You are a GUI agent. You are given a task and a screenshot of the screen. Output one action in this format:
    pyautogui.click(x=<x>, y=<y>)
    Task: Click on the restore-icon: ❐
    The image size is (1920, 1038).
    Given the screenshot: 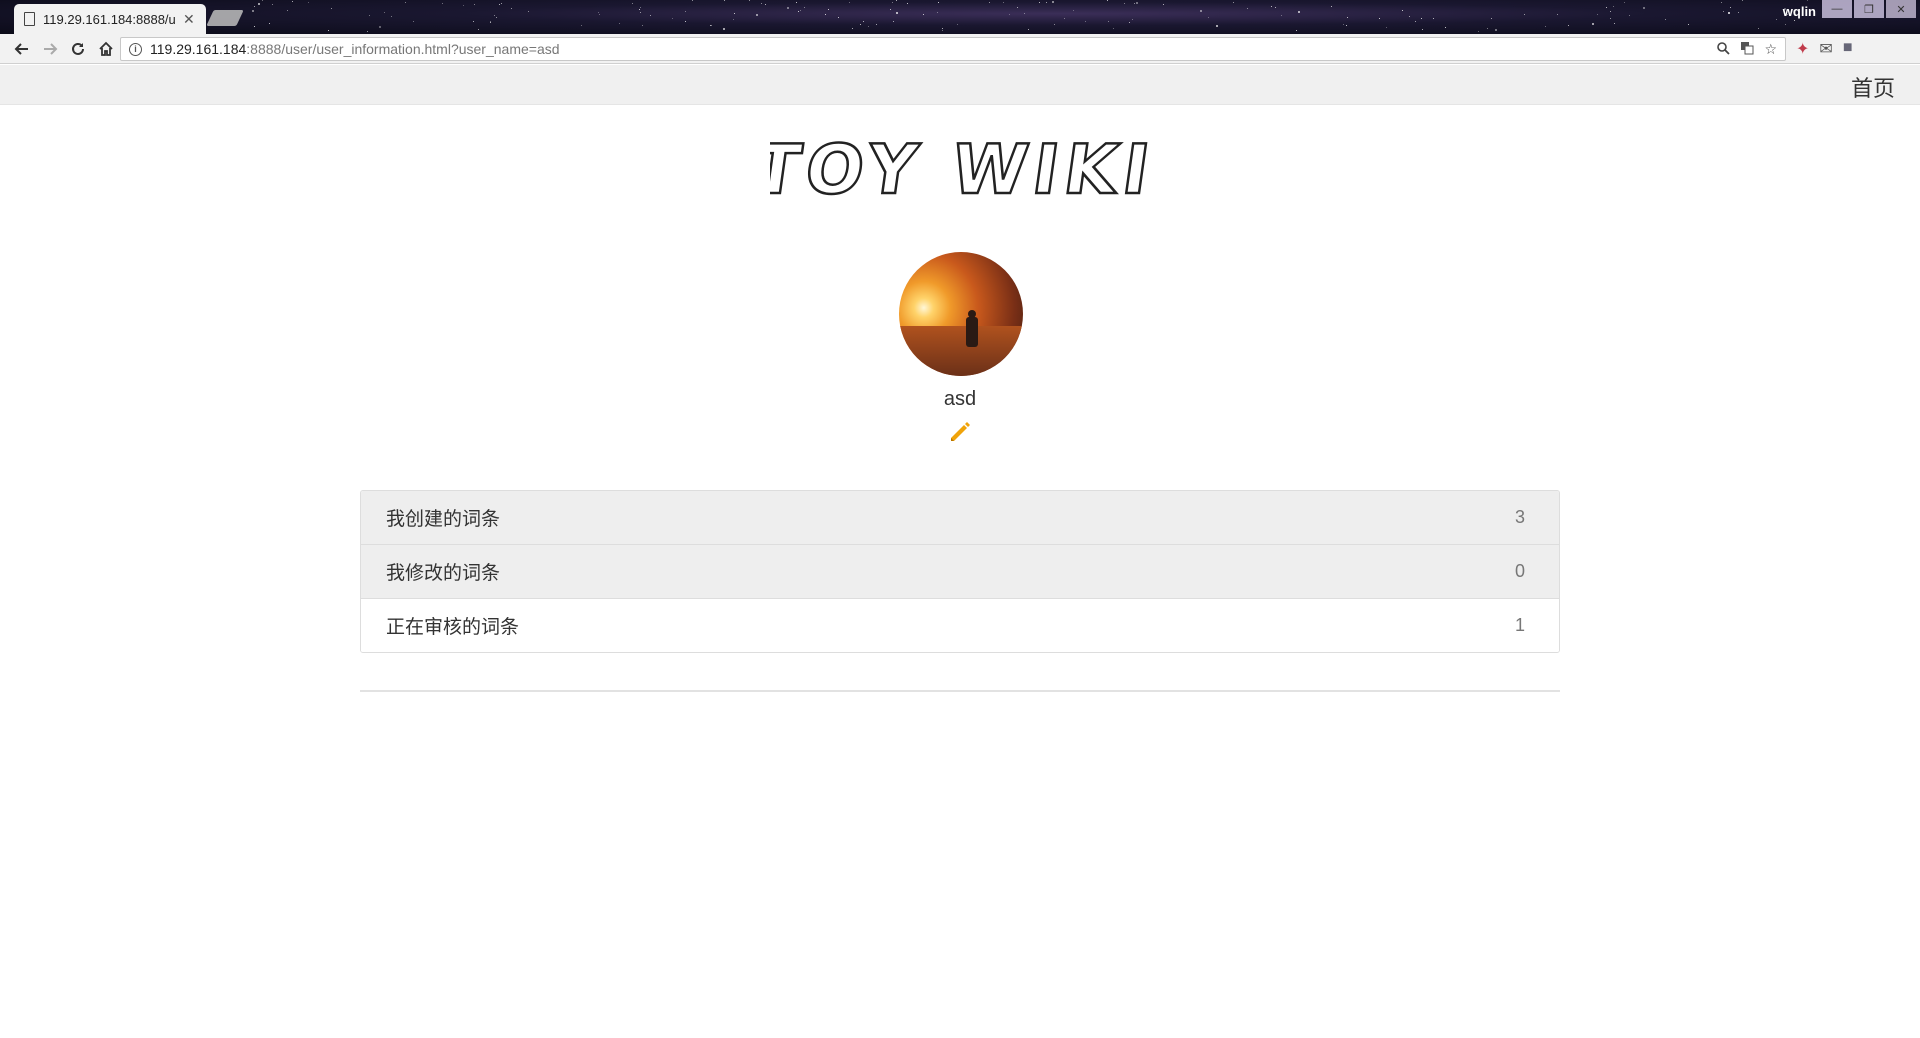 What is the action you would take?
    pyautogui.click(x=1869, y=9)
    